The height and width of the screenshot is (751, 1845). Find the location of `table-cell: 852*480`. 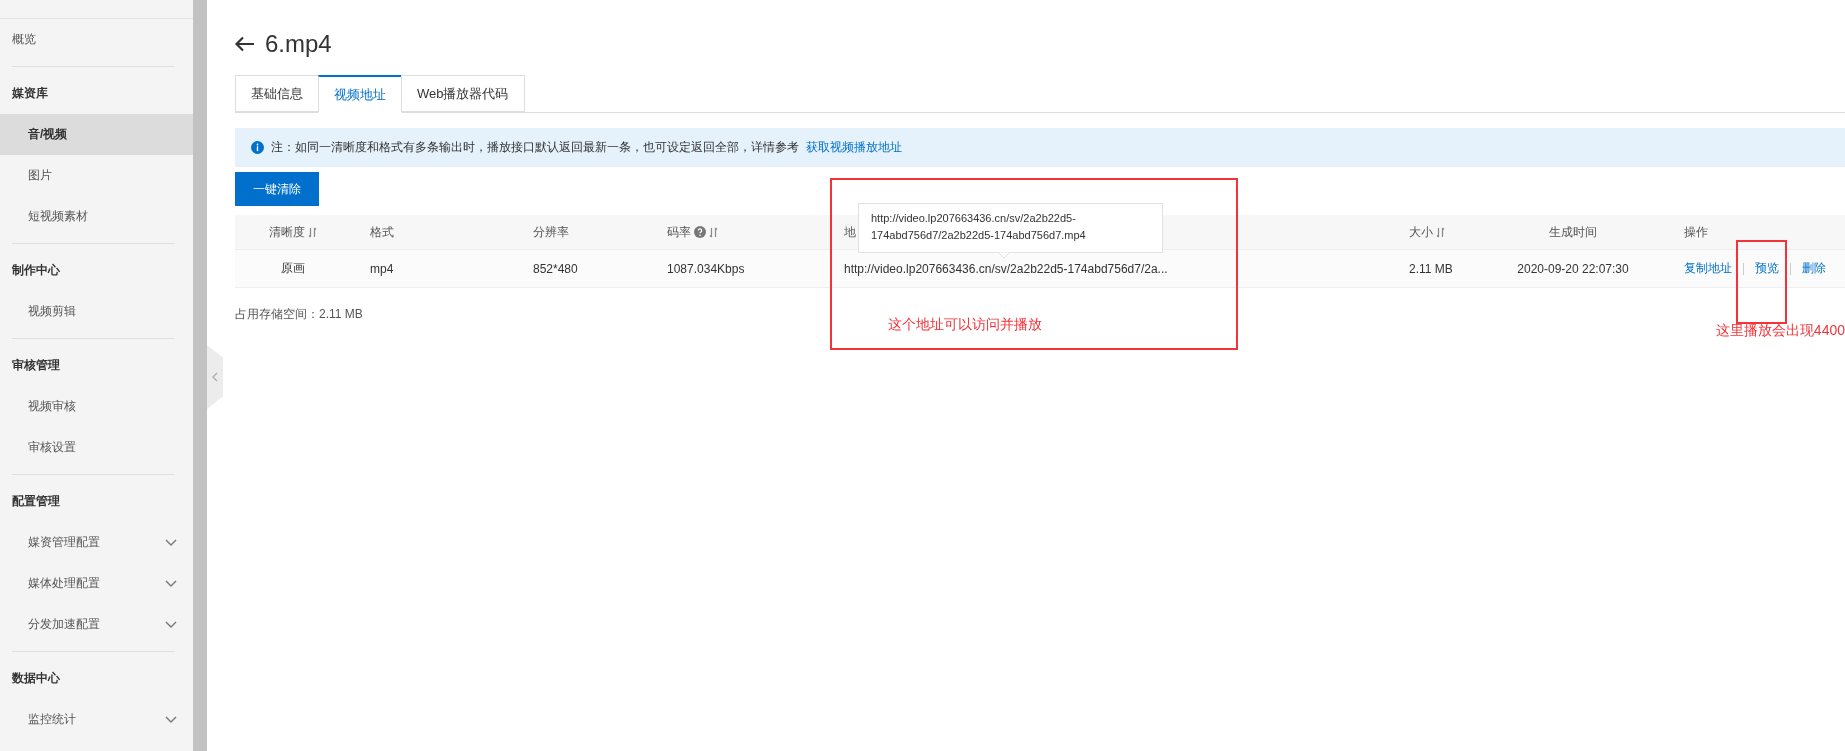

table-cell: 852*480 is located at coordinates (581, 269).